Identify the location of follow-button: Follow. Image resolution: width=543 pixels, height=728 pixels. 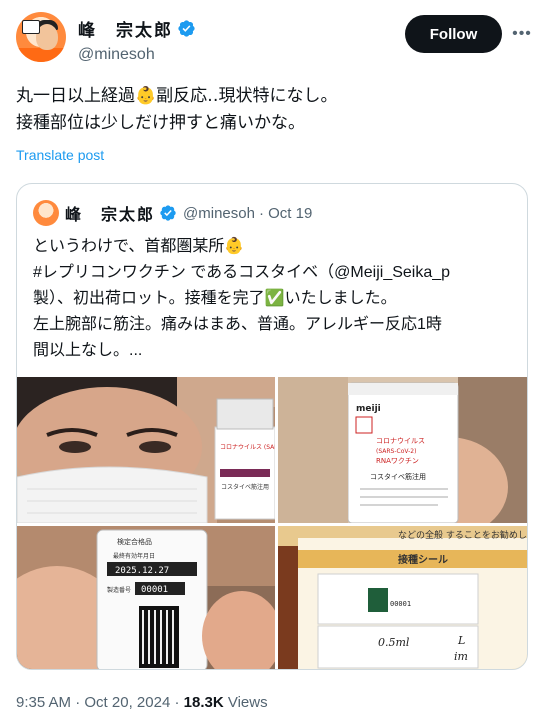
(453, 34).